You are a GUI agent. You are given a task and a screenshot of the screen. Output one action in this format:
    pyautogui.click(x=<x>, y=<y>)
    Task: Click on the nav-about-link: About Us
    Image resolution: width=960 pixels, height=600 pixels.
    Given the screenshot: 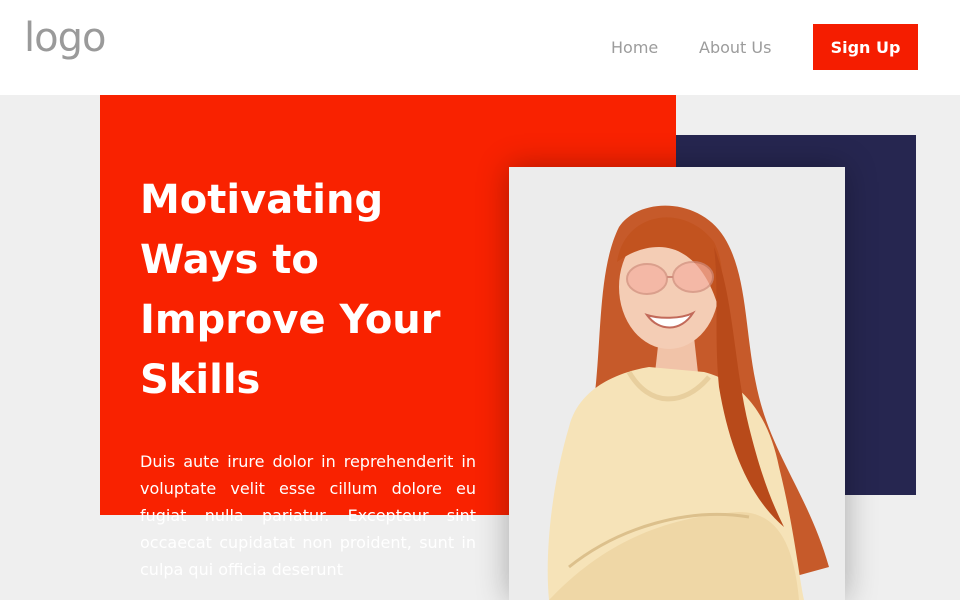 What is the action you would take?
    pyautogui.click(x=735, y=47)
    